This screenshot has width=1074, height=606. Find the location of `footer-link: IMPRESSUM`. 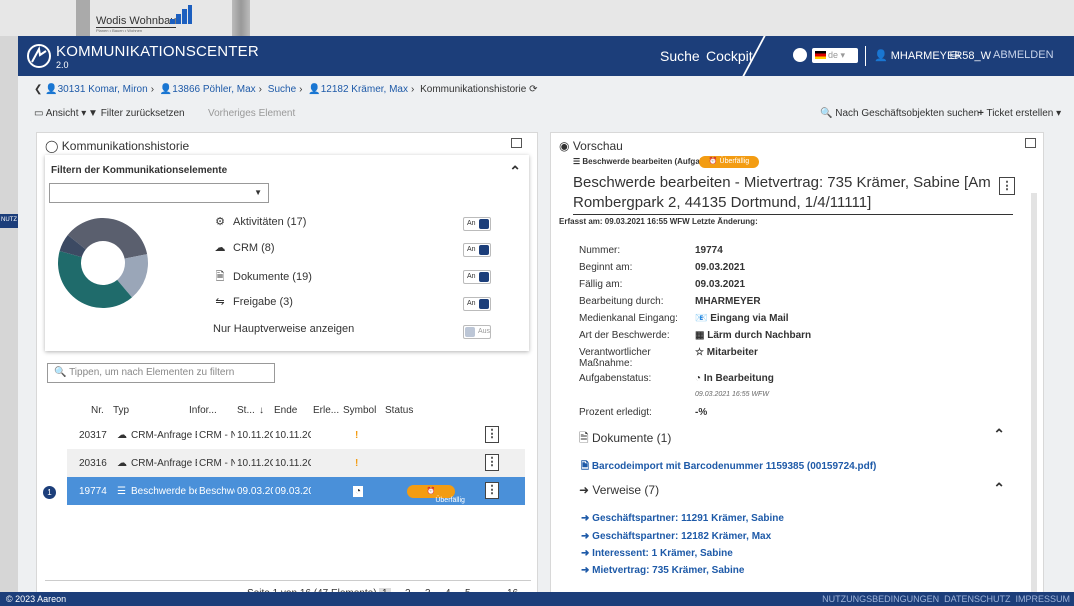

footer-link: IMPRESSUM is located at coordinates (1042, 599).